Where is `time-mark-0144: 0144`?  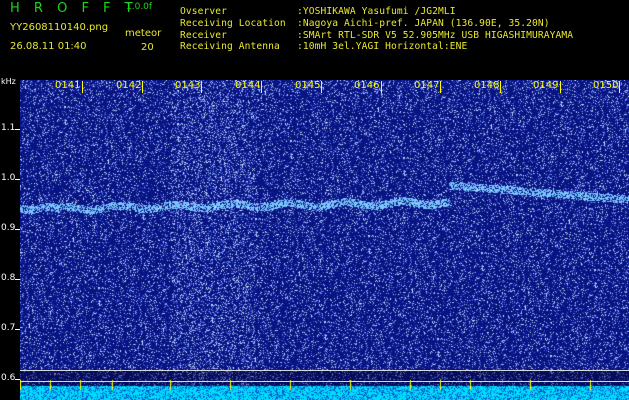
time-mark-0144: 0144 is located at coordinates (248, 85).